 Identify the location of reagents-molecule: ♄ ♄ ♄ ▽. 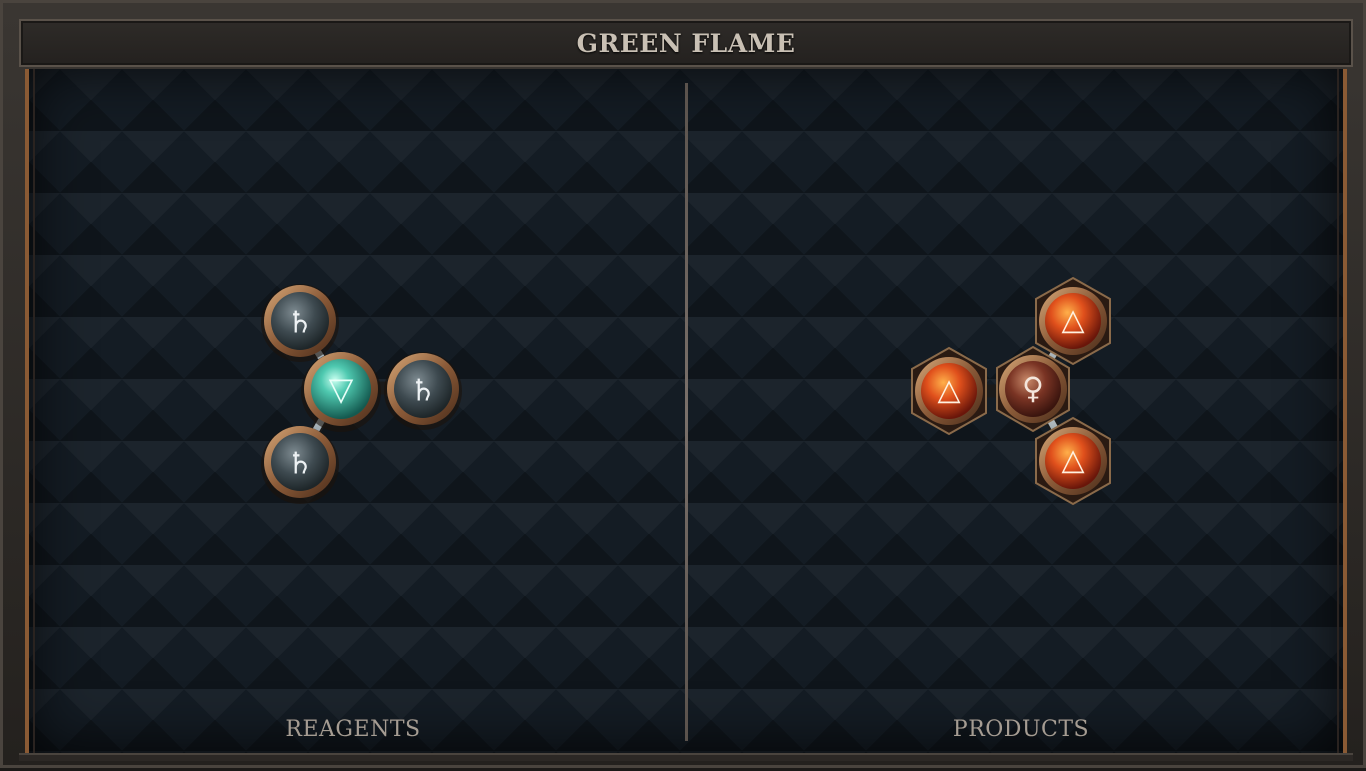
(361, 394).